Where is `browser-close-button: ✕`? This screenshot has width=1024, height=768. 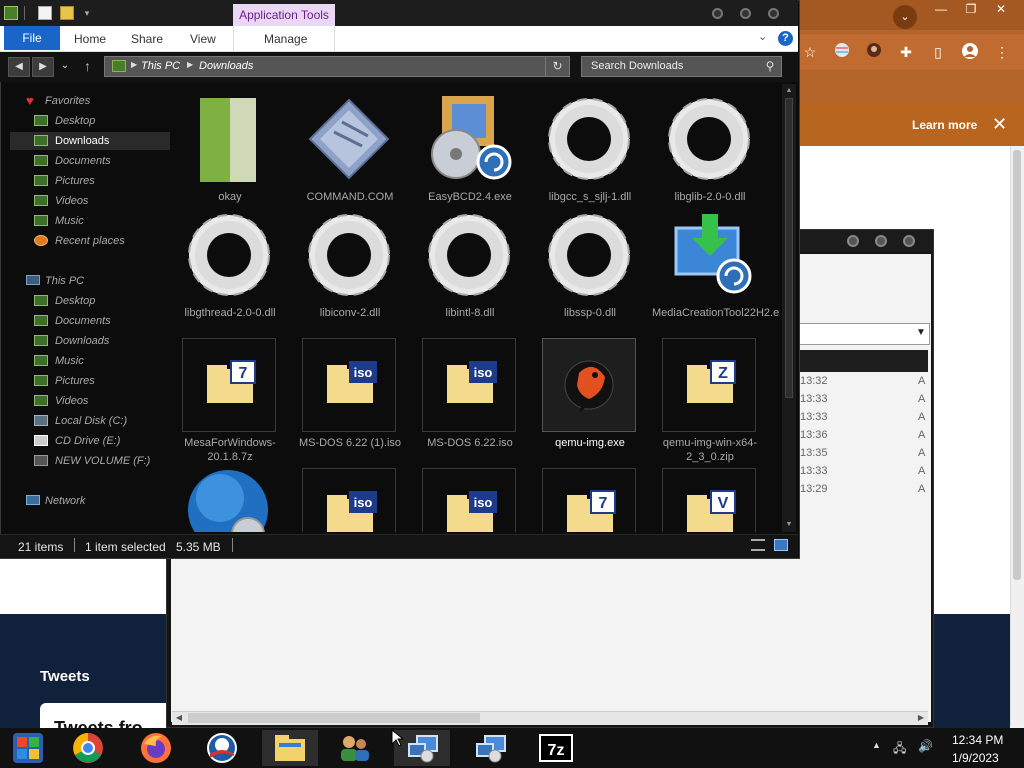
browser-close-button: ✕ is located at coordinates (1001, 10).